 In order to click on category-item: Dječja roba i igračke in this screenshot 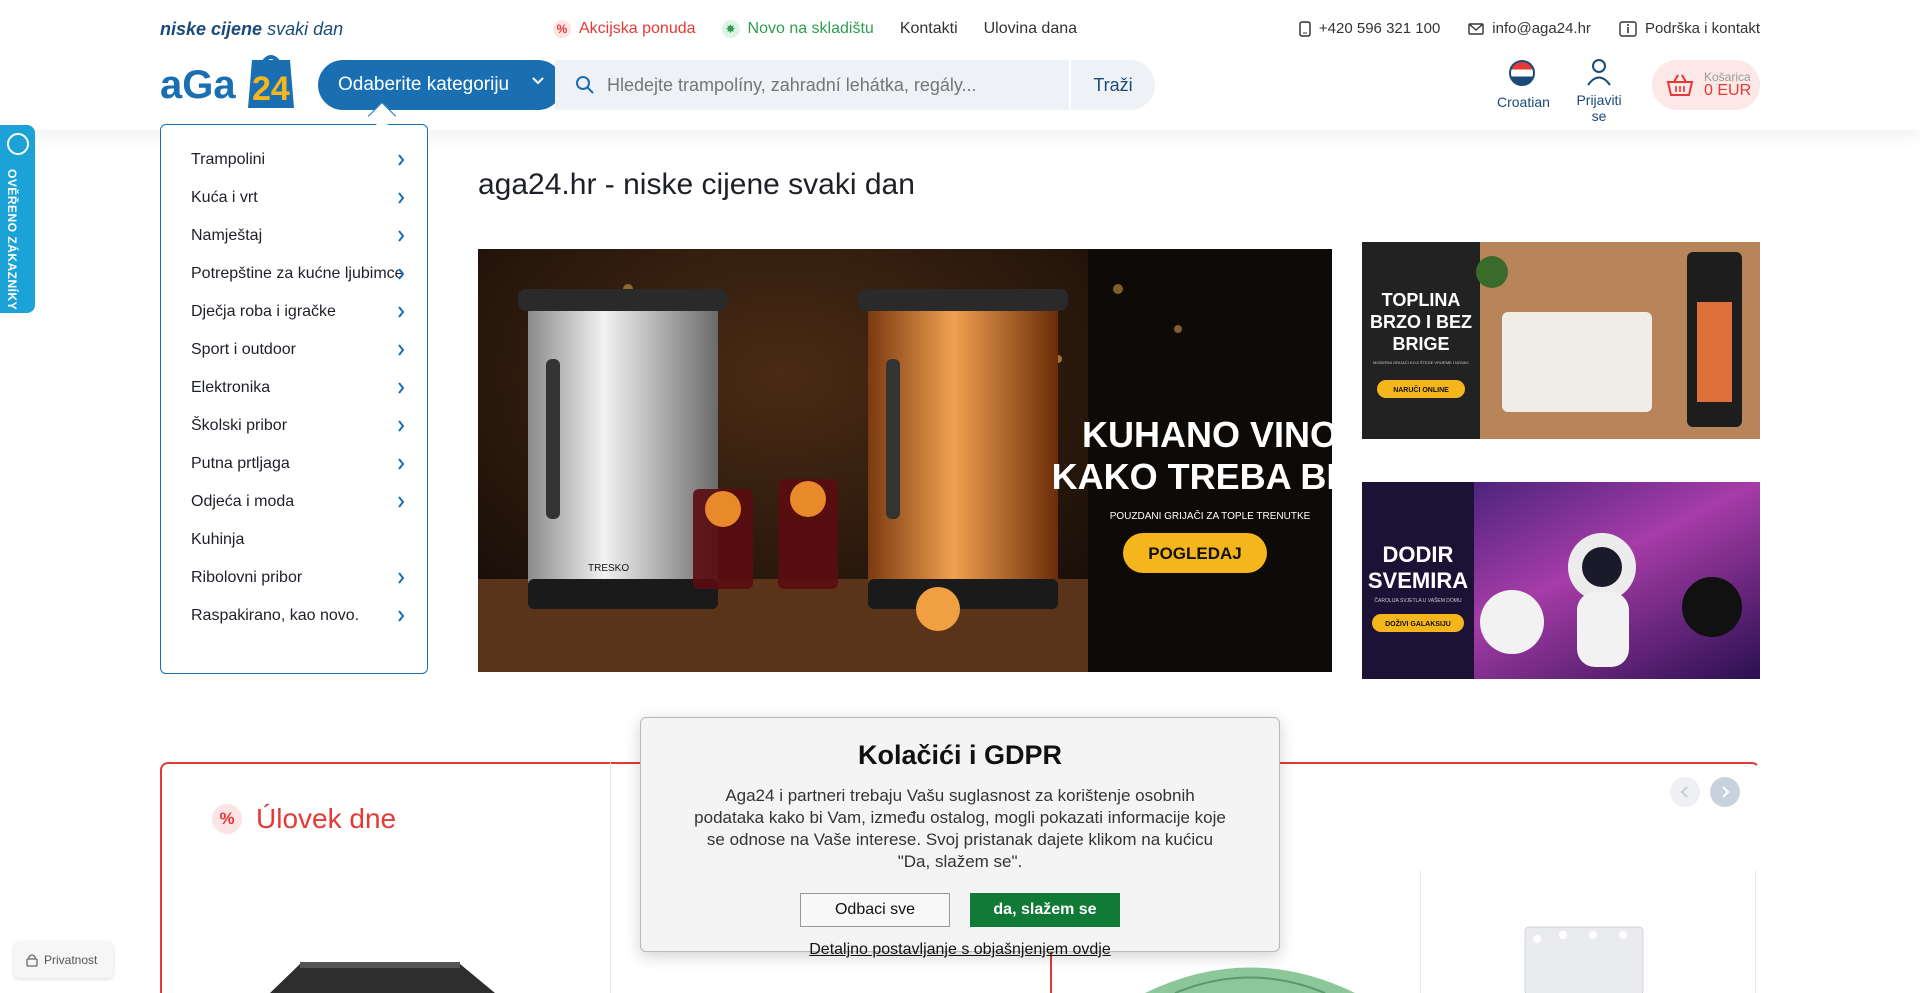, I will do `click(294, 312)`.